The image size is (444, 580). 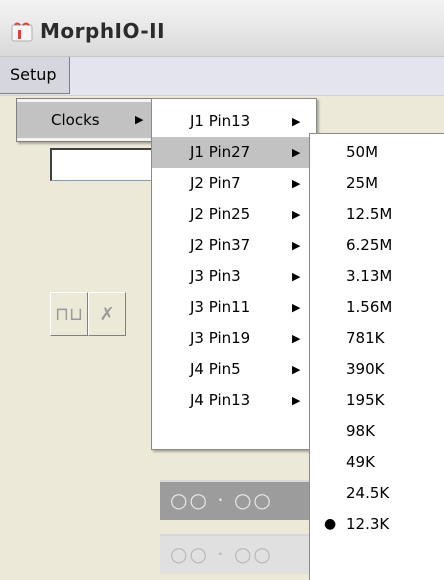 I want to click on menu-item-label: 12.5M, so click(x=369, y=214).